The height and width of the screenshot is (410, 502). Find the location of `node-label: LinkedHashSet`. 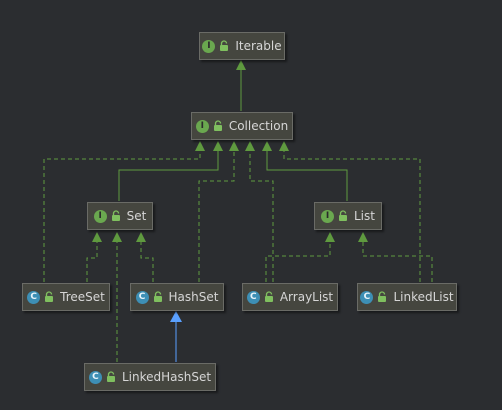

node-label: LinkedHashSet is located at coordinates (166, 377).